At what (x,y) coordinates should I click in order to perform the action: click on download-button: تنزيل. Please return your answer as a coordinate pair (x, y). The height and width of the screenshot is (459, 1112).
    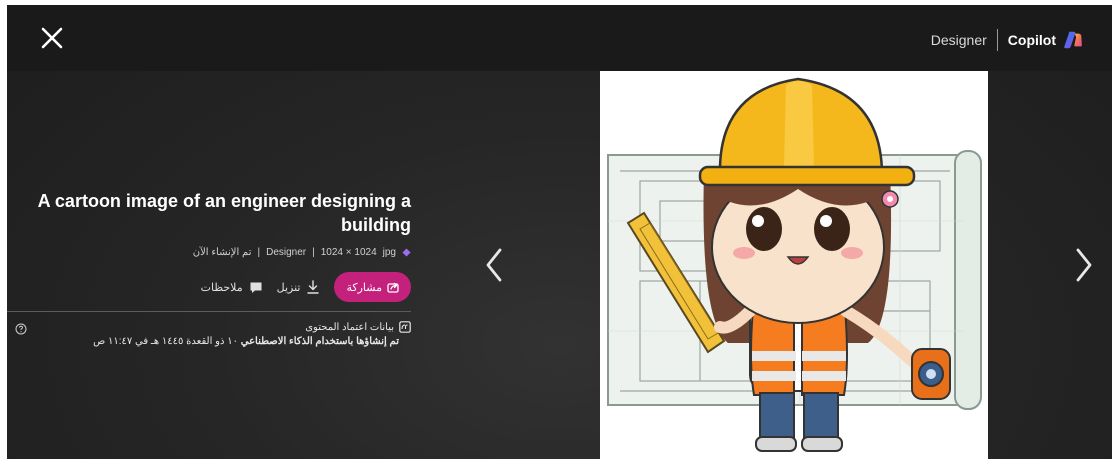
    Looking at the image, I should click on (299, 287).